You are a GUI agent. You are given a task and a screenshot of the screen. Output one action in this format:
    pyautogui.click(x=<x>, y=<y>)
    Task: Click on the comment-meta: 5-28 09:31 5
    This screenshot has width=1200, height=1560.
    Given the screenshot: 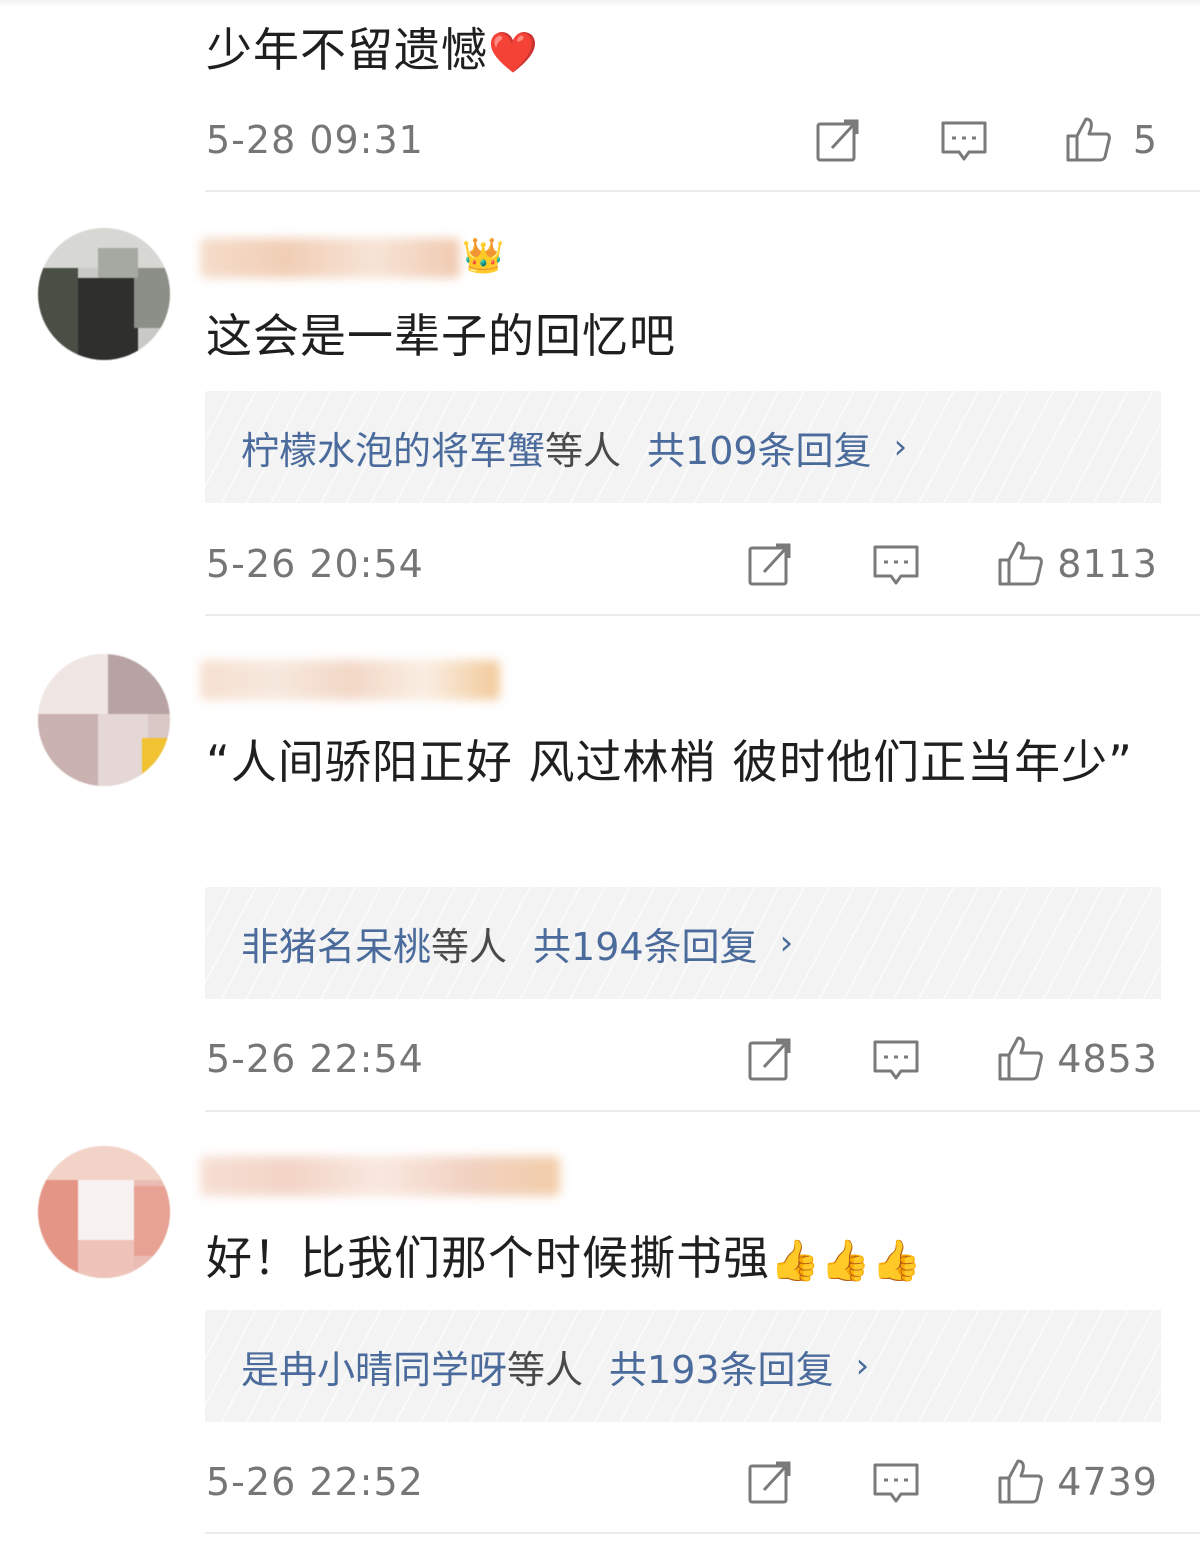 What is the action you would take?
    pyautogui.click(x=686, y=140)
    